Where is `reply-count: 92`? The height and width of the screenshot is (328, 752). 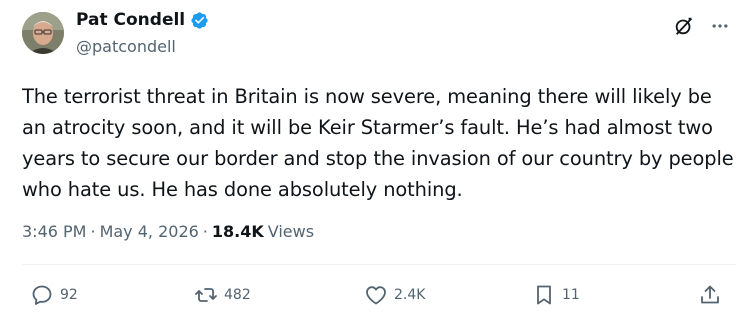
reply-count: 92 is located at coordinates (69, 295).